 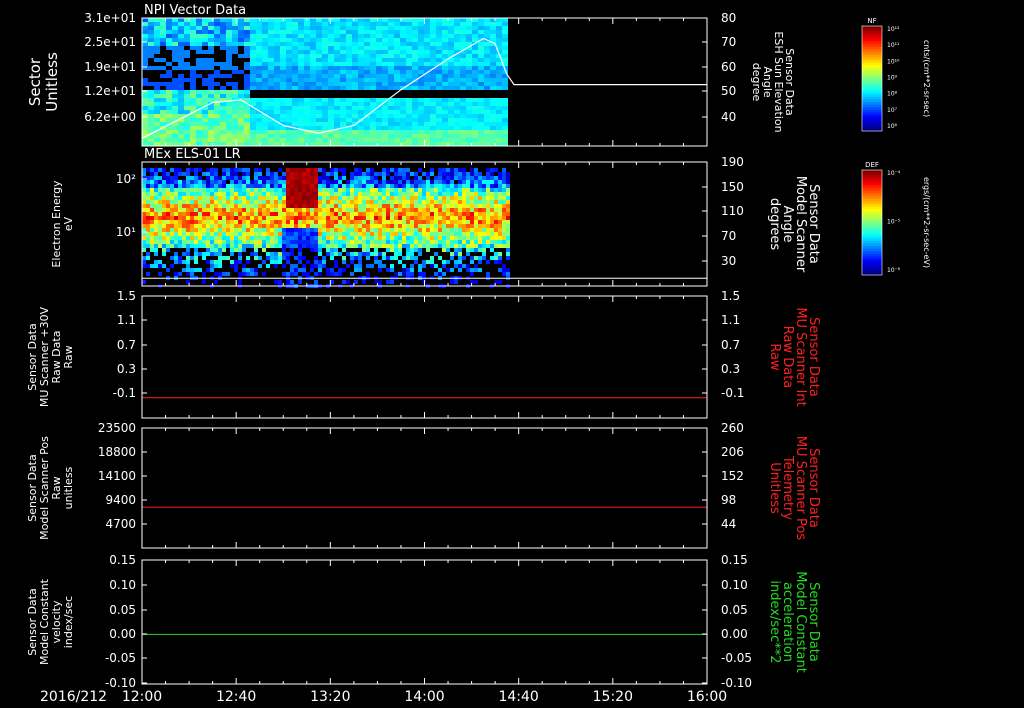 I want to click on left-tick-label: 0.00, so click(x=122, y=634).